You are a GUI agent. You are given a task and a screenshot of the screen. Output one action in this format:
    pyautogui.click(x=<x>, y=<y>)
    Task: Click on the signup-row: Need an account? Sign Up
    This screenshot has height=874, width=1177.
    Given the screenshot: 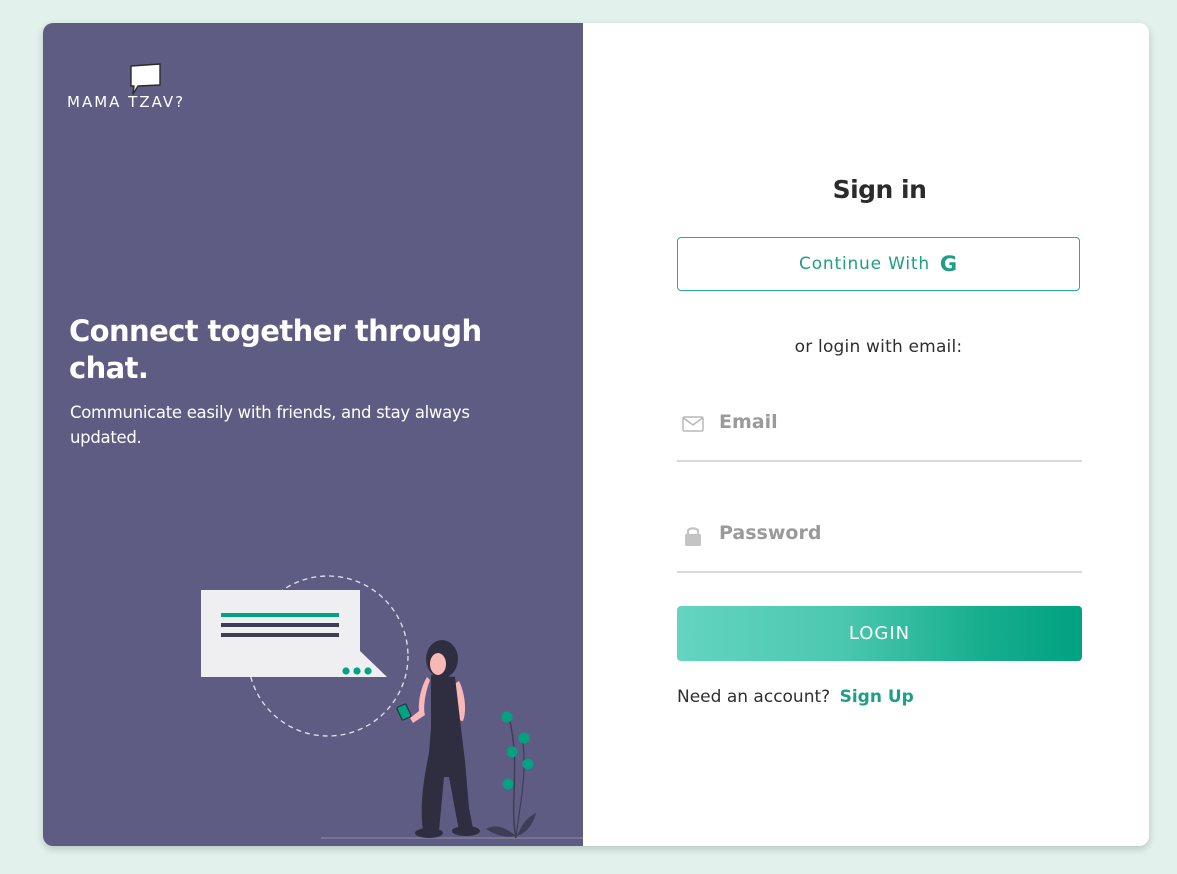 What is the action you would take?
    pyautogui.click(x=795, y=697)
    